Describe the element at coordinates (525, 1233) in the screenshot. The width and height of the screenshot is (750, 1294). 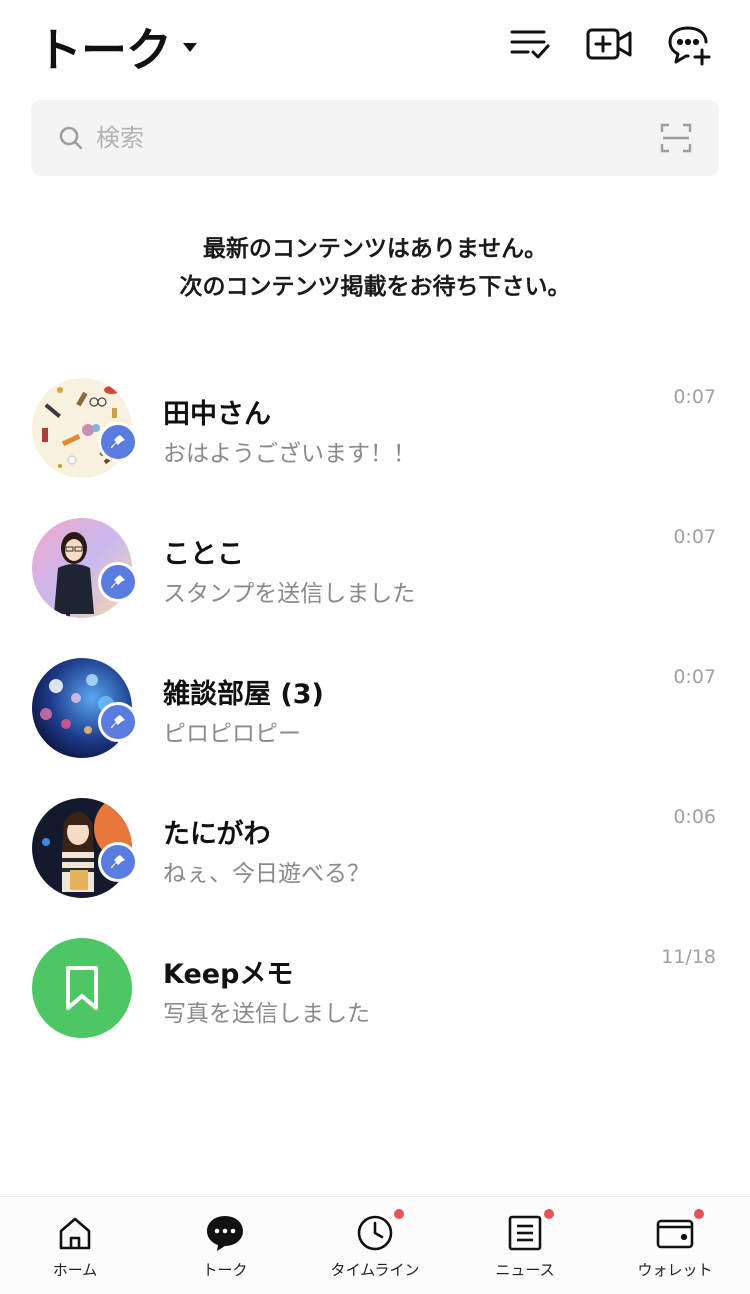
I see `news-icon` at that location.